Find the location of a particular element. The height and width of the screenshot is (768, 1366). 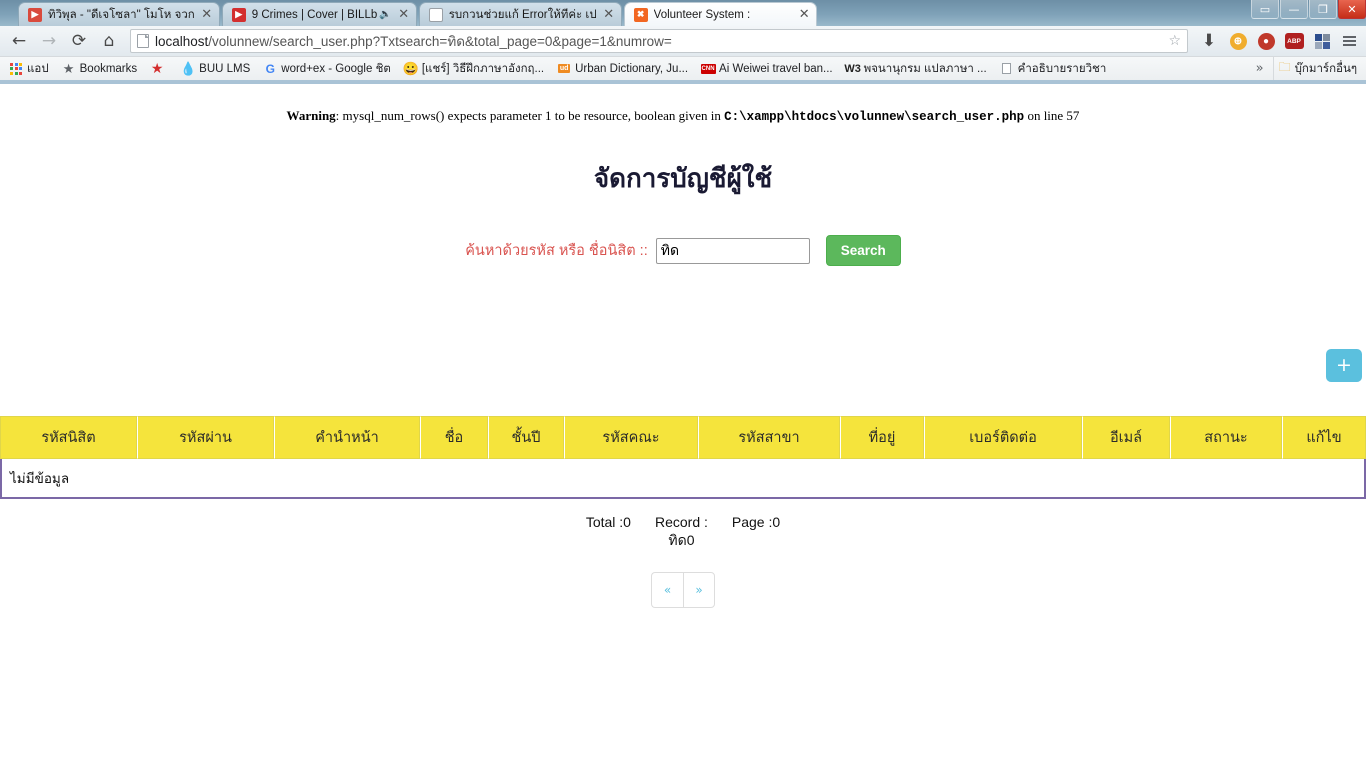

browser-menu-button is located at coordinates (1349, 41).